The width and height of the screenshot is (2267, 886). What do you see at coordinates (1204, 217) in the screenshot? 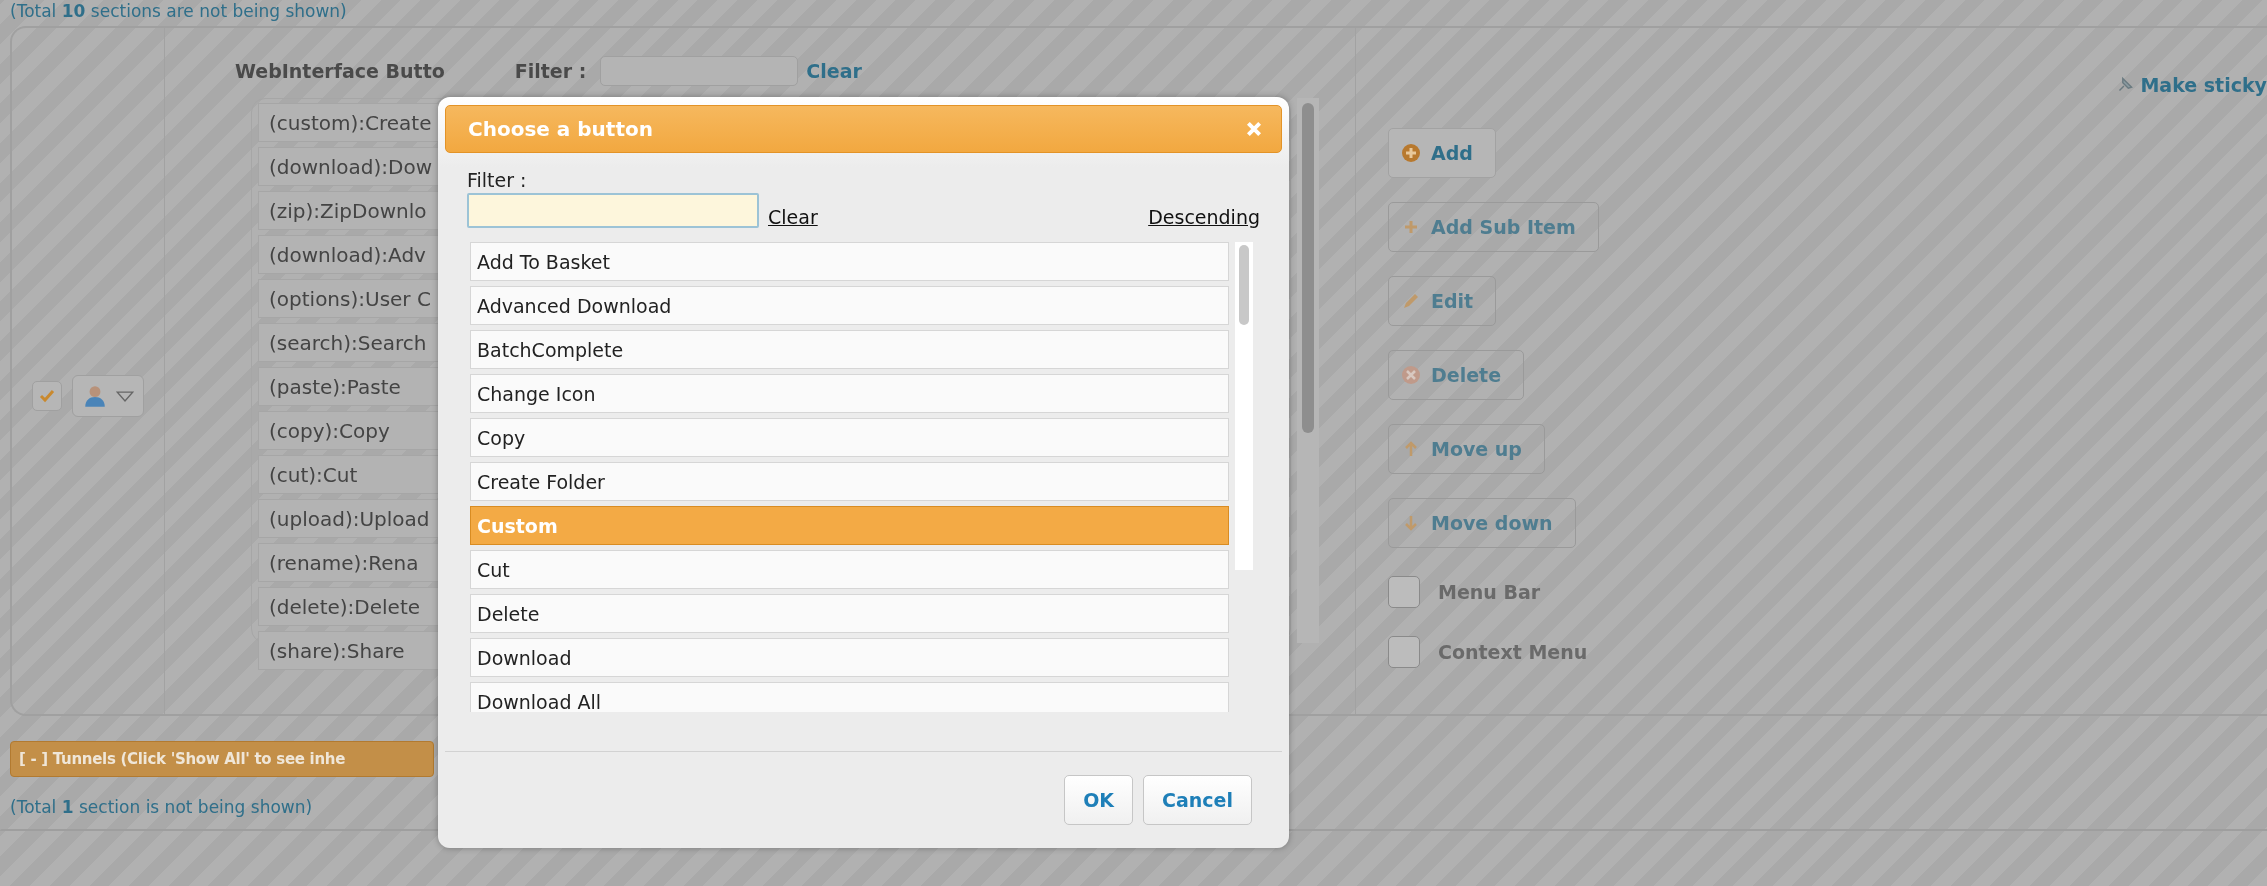
I see `sort-order-link: Descending` at bounding box center [1204, 217].